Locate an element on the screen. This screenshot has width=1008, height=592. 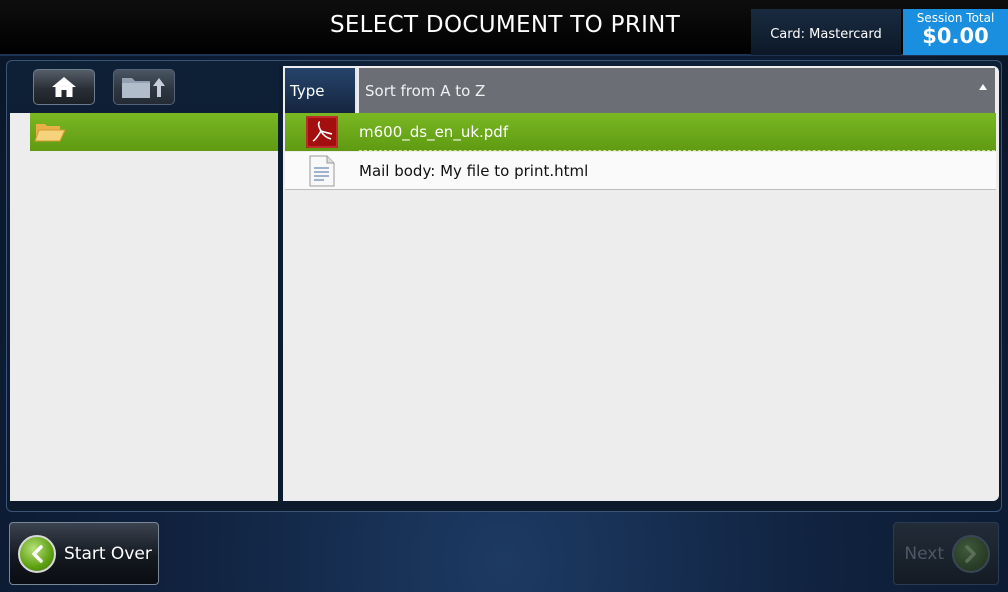
file-name: m600_ds_en_uk.pdf is located at coordinates (434, 132).